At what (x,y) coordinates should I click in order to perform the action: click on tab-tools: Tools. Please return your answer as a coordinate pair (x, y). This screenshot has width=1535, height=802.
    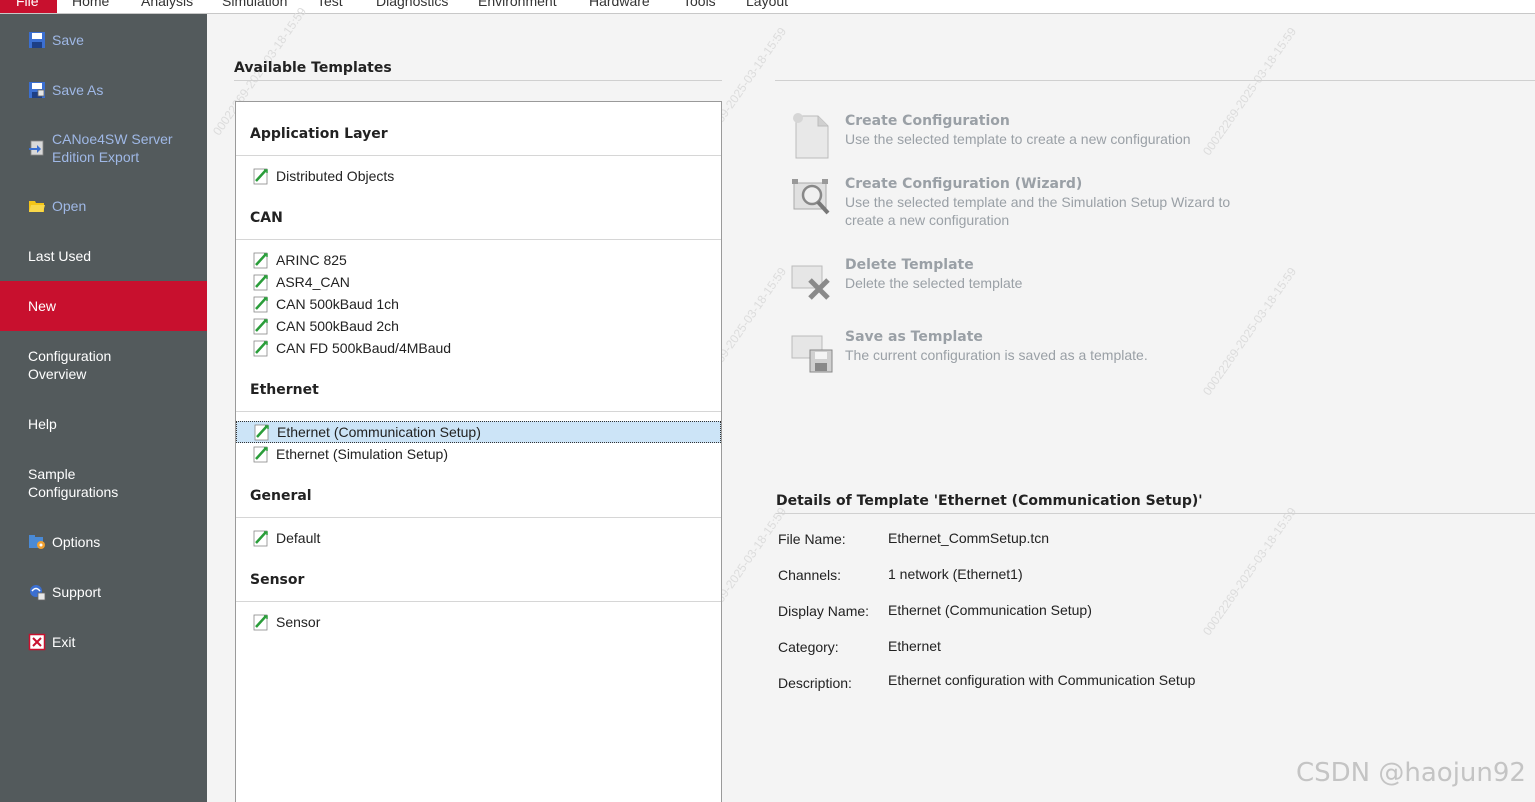
    Looking at the image, I should click on (699, 4).